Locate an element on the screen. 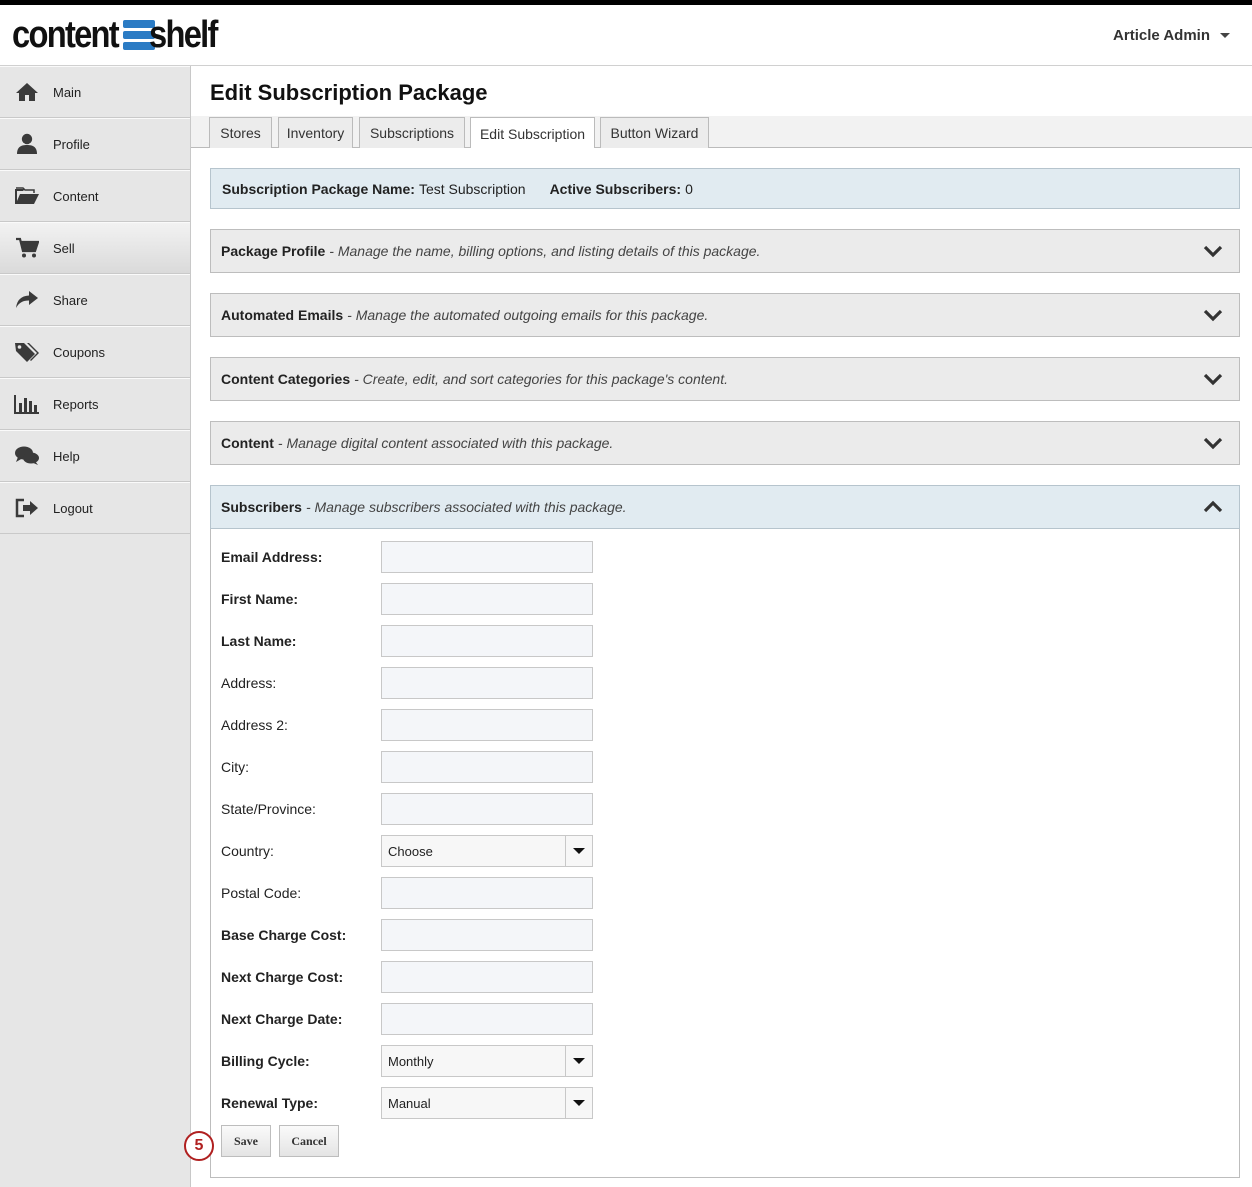 This screenshot has height=1187, width=1252. sidebar-item-sell: Sell is located at coordinates (95, 248).